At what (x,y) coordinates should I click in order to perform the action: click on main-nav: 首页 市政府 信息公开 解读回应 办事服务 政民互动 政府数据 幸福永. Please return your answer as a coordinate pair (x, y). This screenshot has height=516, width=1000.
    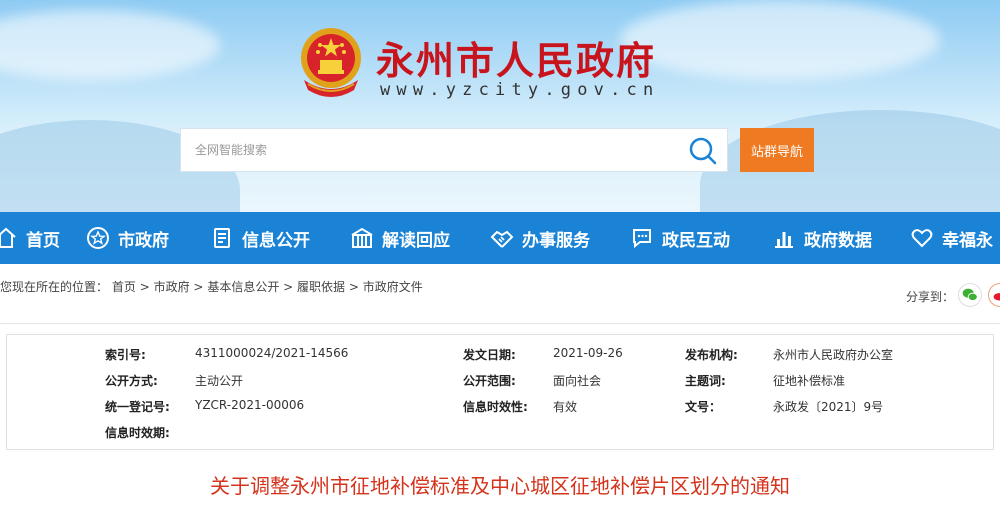
    Looking at the image, I should click on (500, 238).